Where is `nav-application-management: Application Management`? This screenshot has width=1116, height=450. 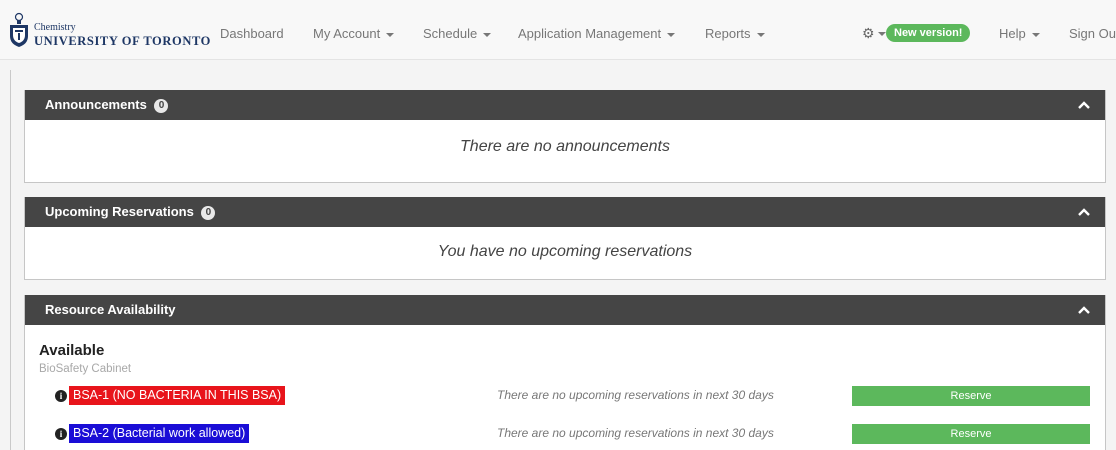
nav-application-management: Application Management is located at coordinates (597, 33).